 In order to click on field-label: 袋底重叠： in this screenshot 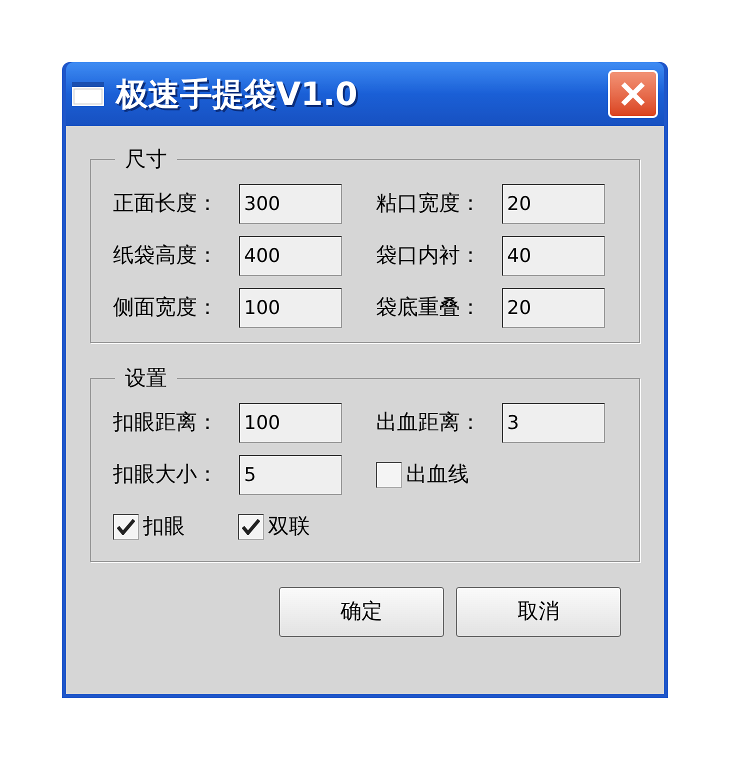, I will do `click(429, 308)`.